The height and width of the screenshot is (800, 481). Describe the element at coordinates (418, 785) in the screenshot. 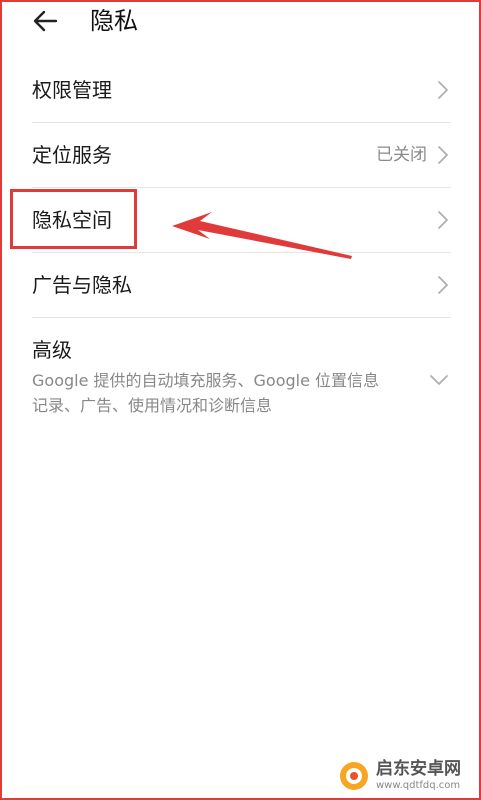

I see `watermark-url: www.qdtfdq.com` at that location.